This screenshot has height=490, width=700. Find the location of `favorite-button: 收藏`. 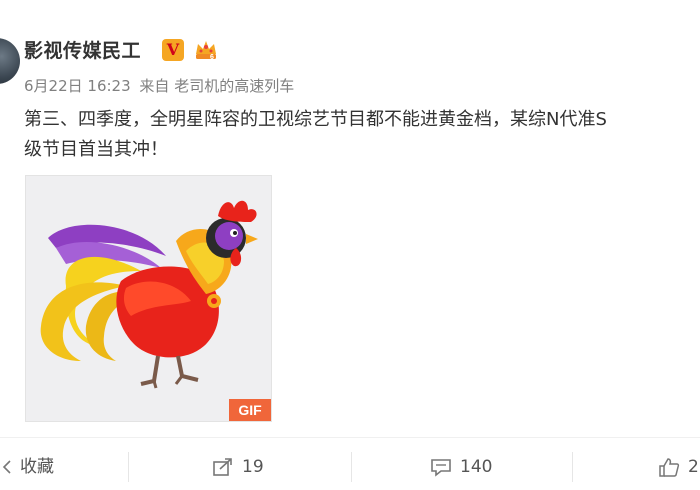

favorite-button: 收藏 is located at coordinates (27, 467).